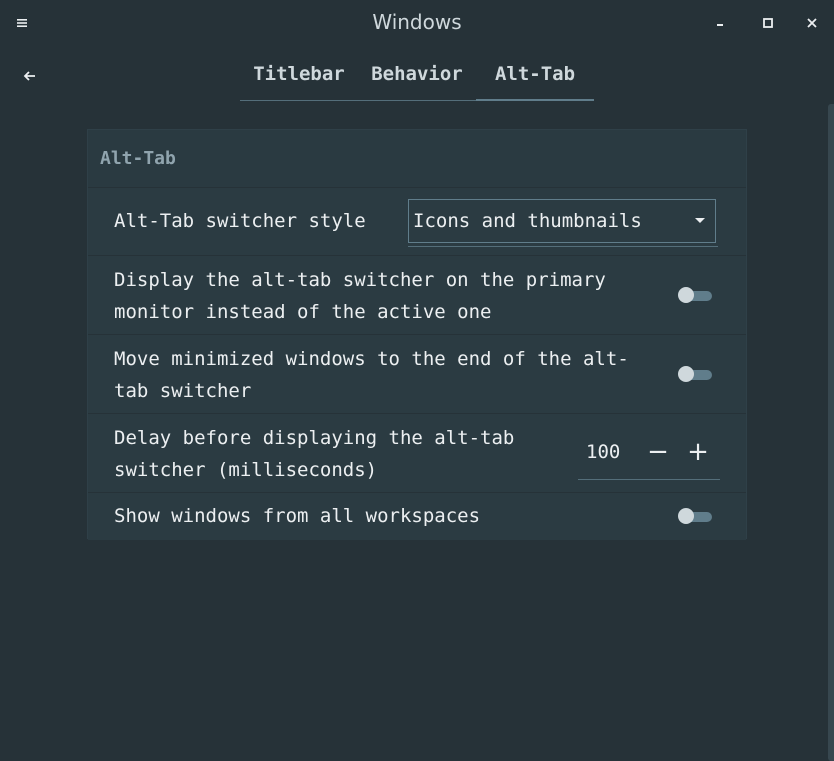 This screenshot has height=761, width=834. I want to click on section-title: Alt-Tab, so click(138, 158).